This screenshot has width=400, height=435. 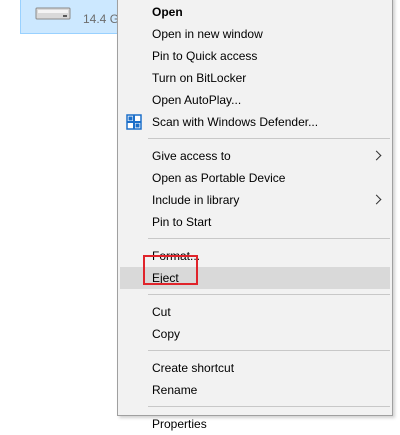 I want to click on menu-item-label: Properties, so click(x=179, y=424).